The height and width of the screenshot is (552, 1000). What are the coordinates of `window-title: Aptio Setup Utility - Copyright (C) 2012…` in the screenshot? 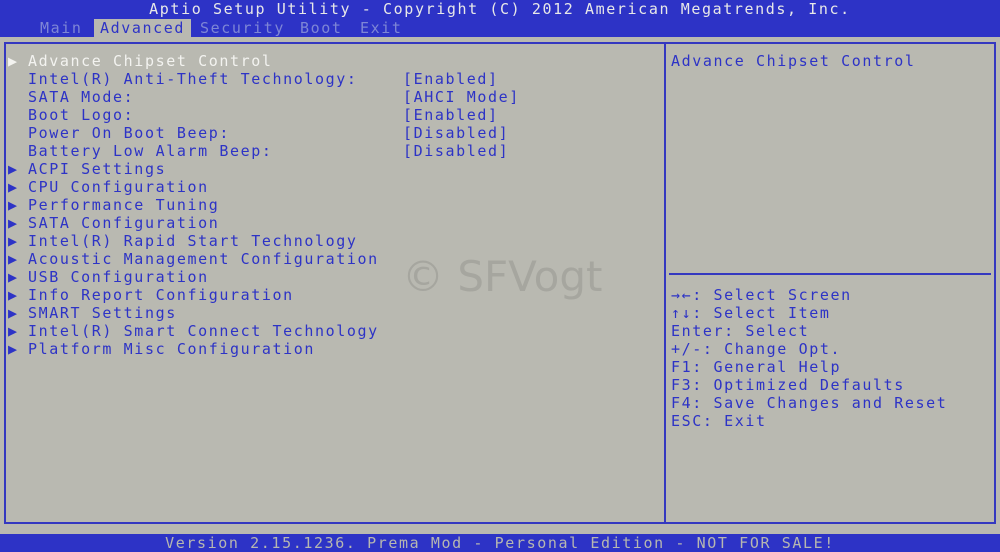 It's located at (500, 9).